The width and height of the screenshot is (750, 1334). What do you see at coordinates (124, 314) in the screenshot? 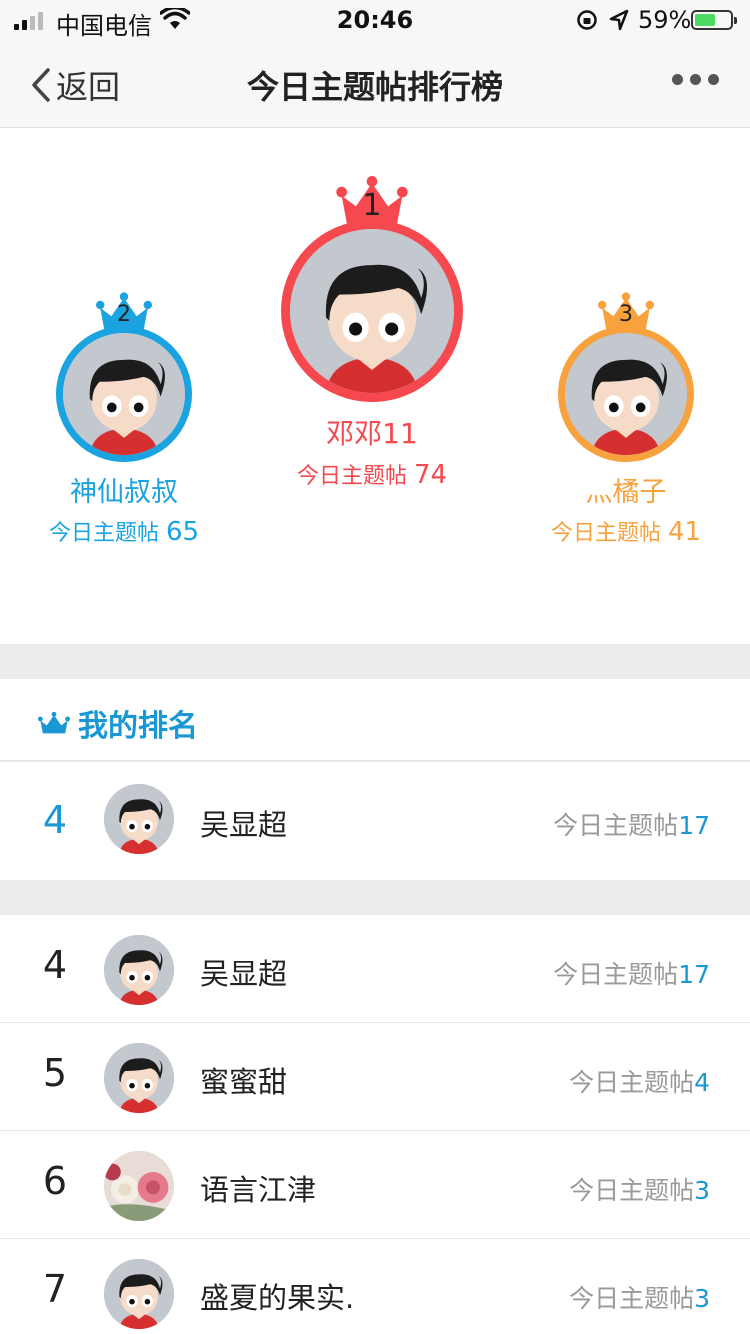
I see `second-rank-number: 2` at bounding box center [124, 314].